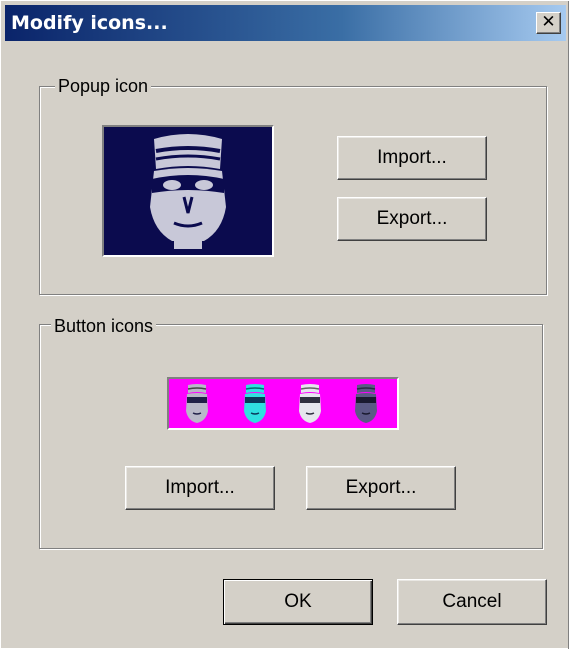 This screenshot has width=569, height=649. Describe the element at coordinates (283, 403) in the screenshot. I see `button-icons-preview` at that location.